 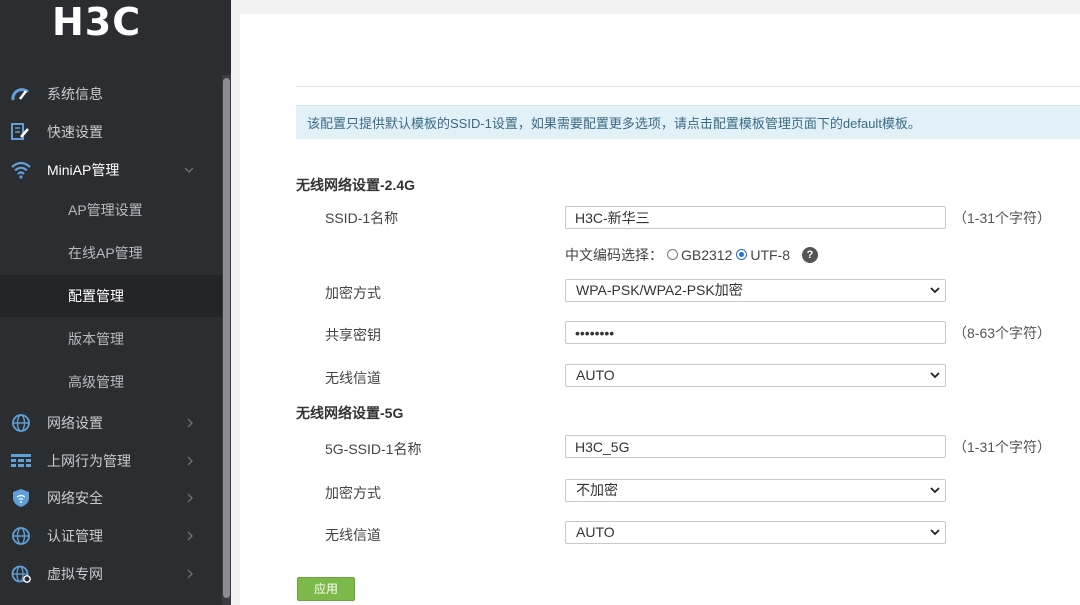 I want to click on sidebar-item-label: 网络安全, so click(x=75, y=498).